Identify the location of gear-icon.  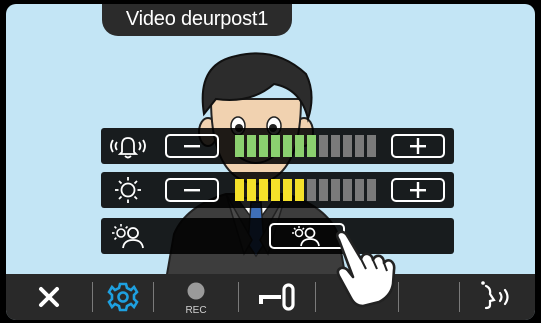
(123, 297).